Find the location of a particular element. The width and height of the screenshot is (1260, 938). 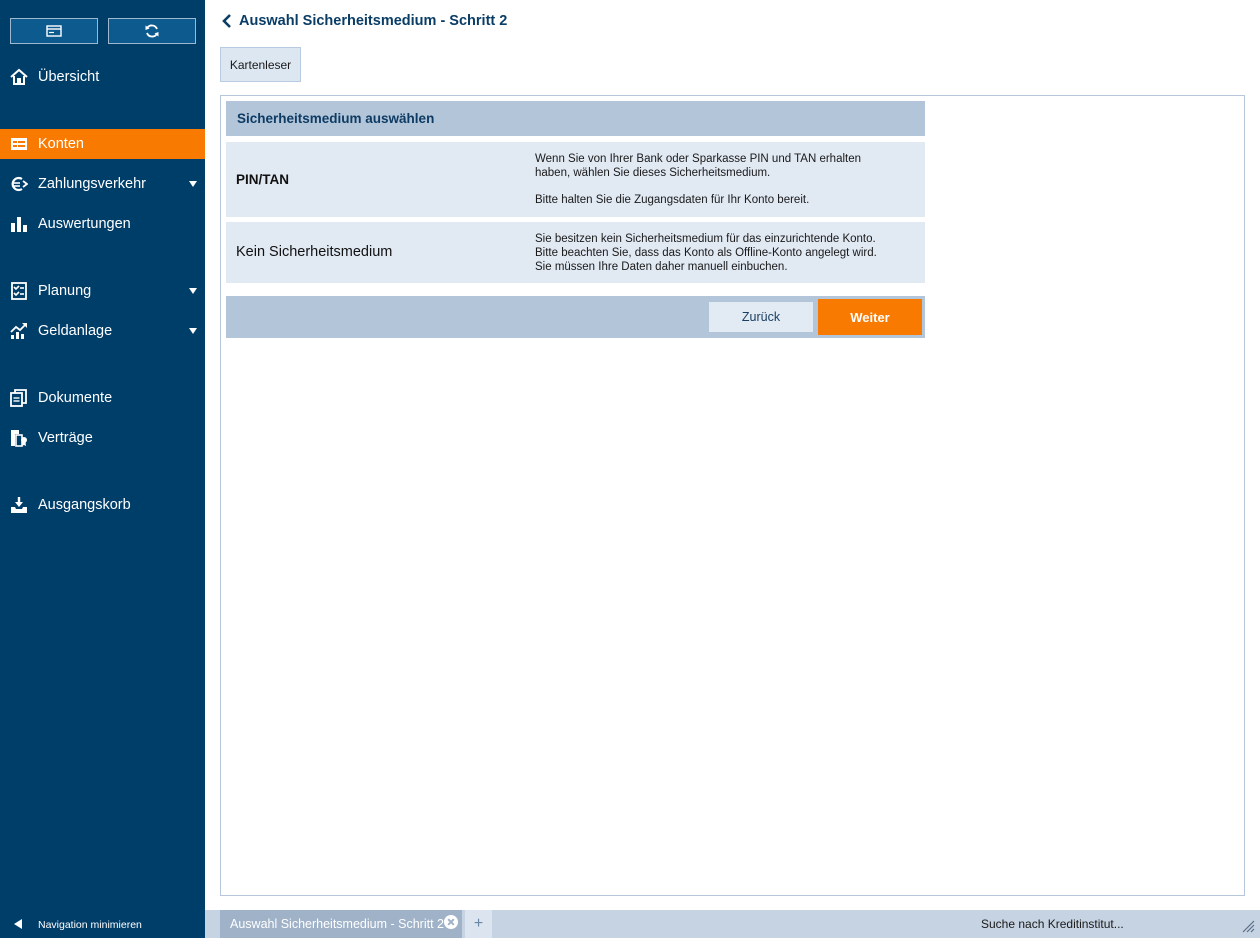

sidebar-item-label: Dokumente is located at coordinates (75, 398).